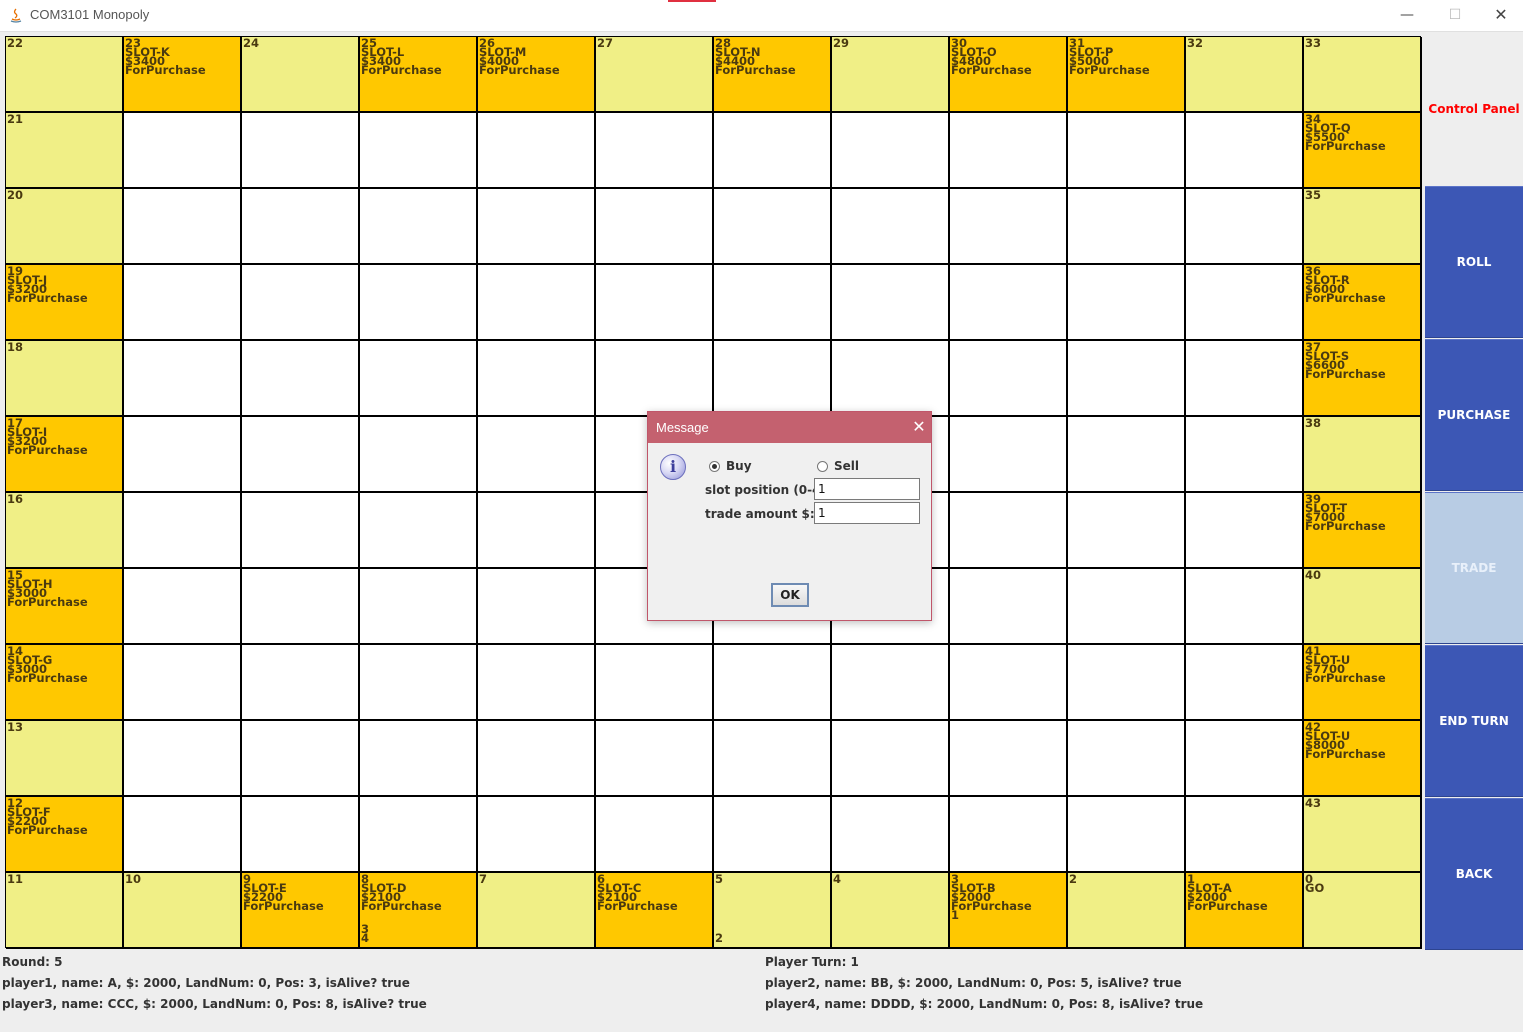 The width and height of the screenshot is (1523, 1032). I want to click on slot-position-input: 1, so click(867, 489).